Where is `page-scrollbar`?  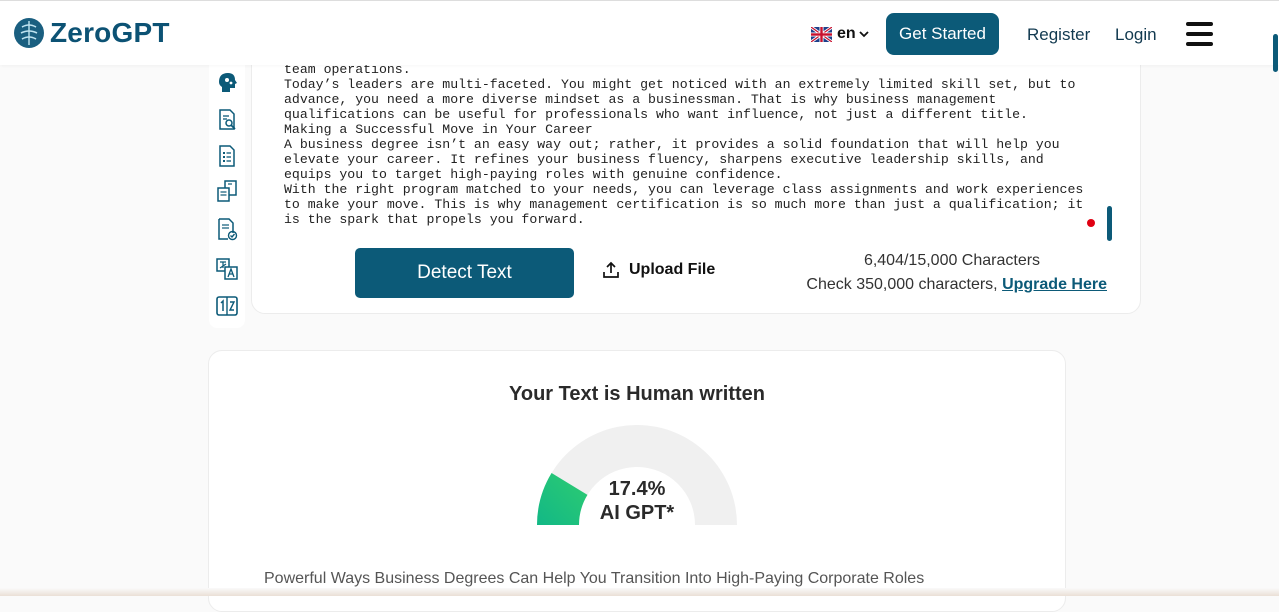 page-scrollbar is located at coordinates (1275, 53).